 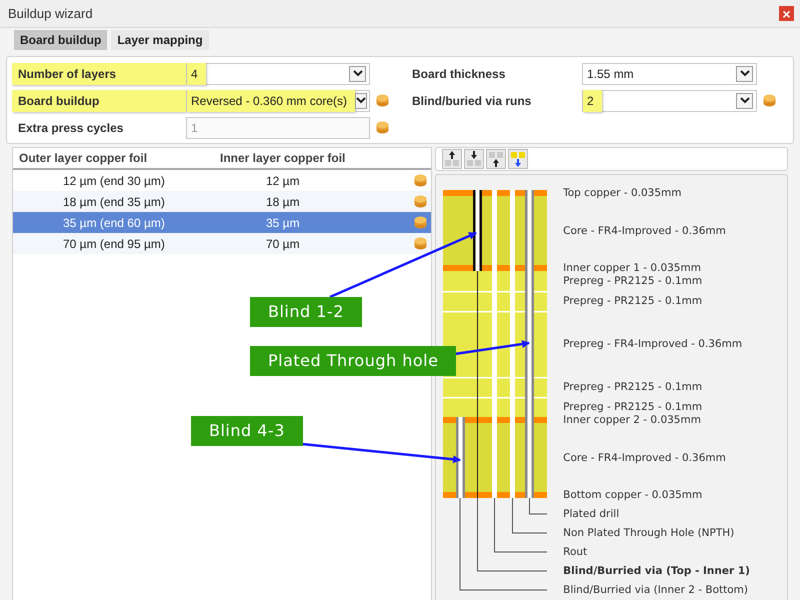 What do you see at coordinates (247, 431) in the screenshot?
I see `callout-label: Blind 4-3` at bounding box center [247, 431].